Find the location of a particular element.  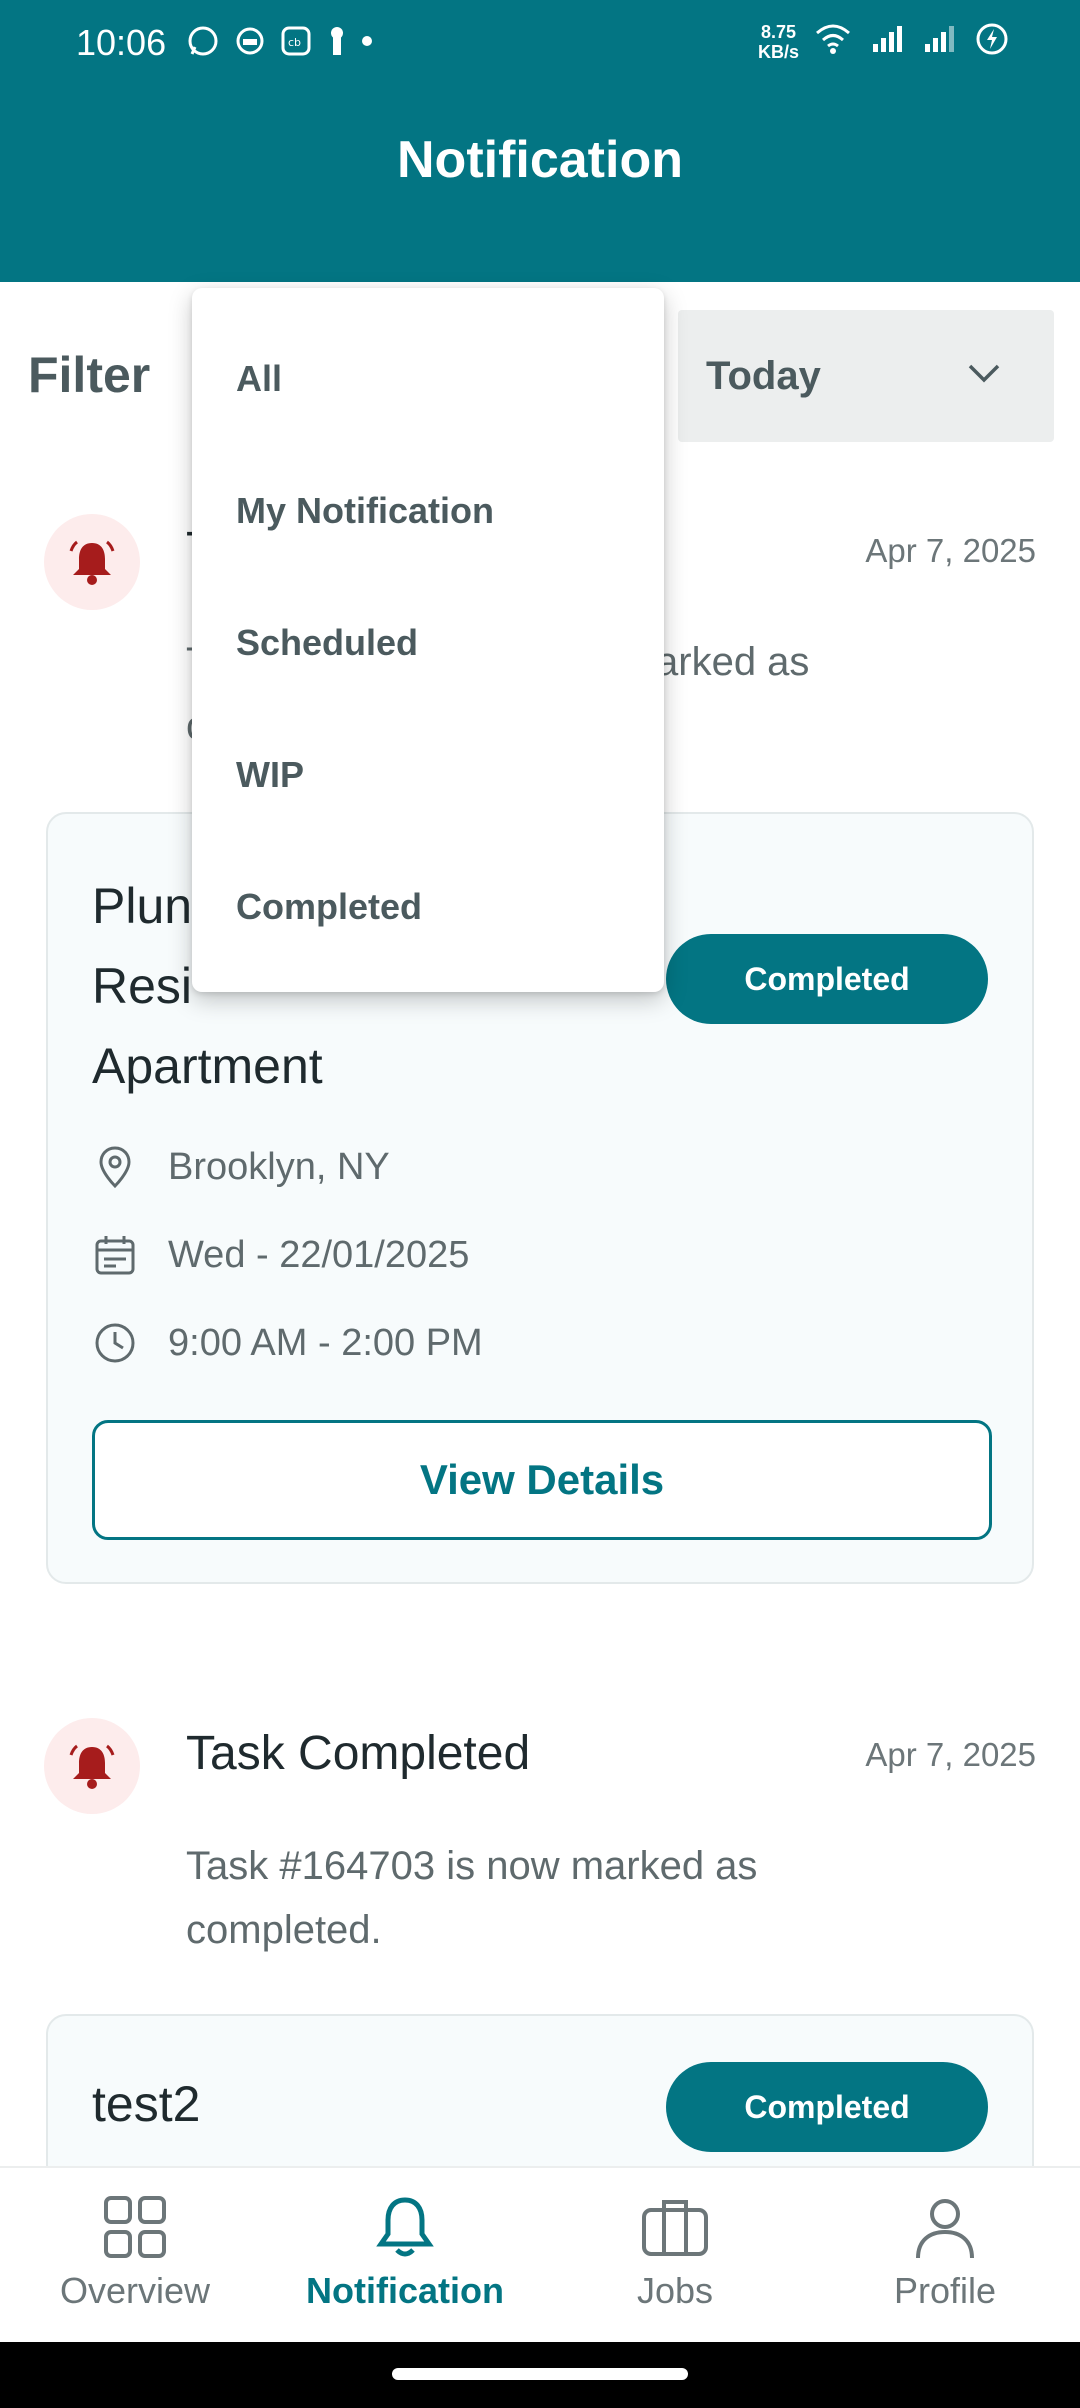

date-row: Wed - 22/01/2025 is located at coordinates (280, 1255).